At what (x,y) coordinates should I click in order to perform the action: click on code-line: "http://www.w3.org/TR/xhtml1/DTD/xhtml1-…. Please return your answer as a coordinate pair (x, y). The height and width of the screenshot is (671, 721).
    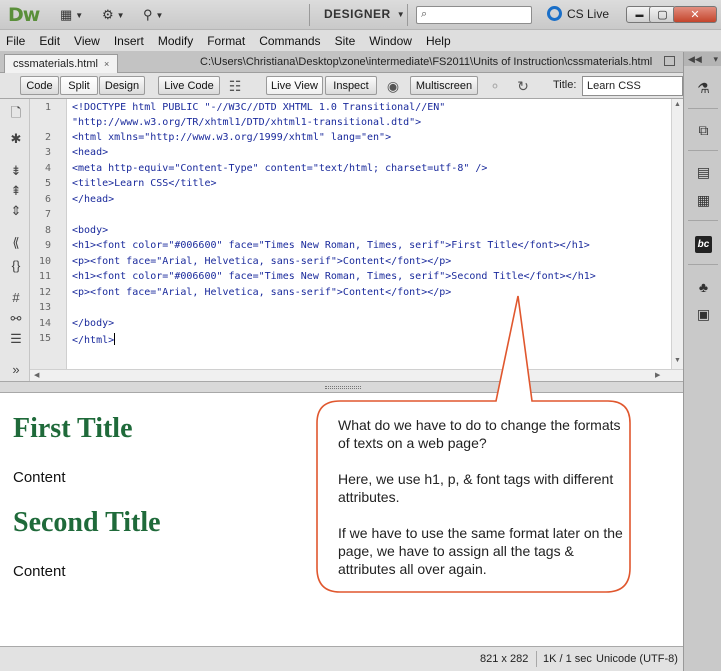
    Looking at the image, I should click on (247, 122).